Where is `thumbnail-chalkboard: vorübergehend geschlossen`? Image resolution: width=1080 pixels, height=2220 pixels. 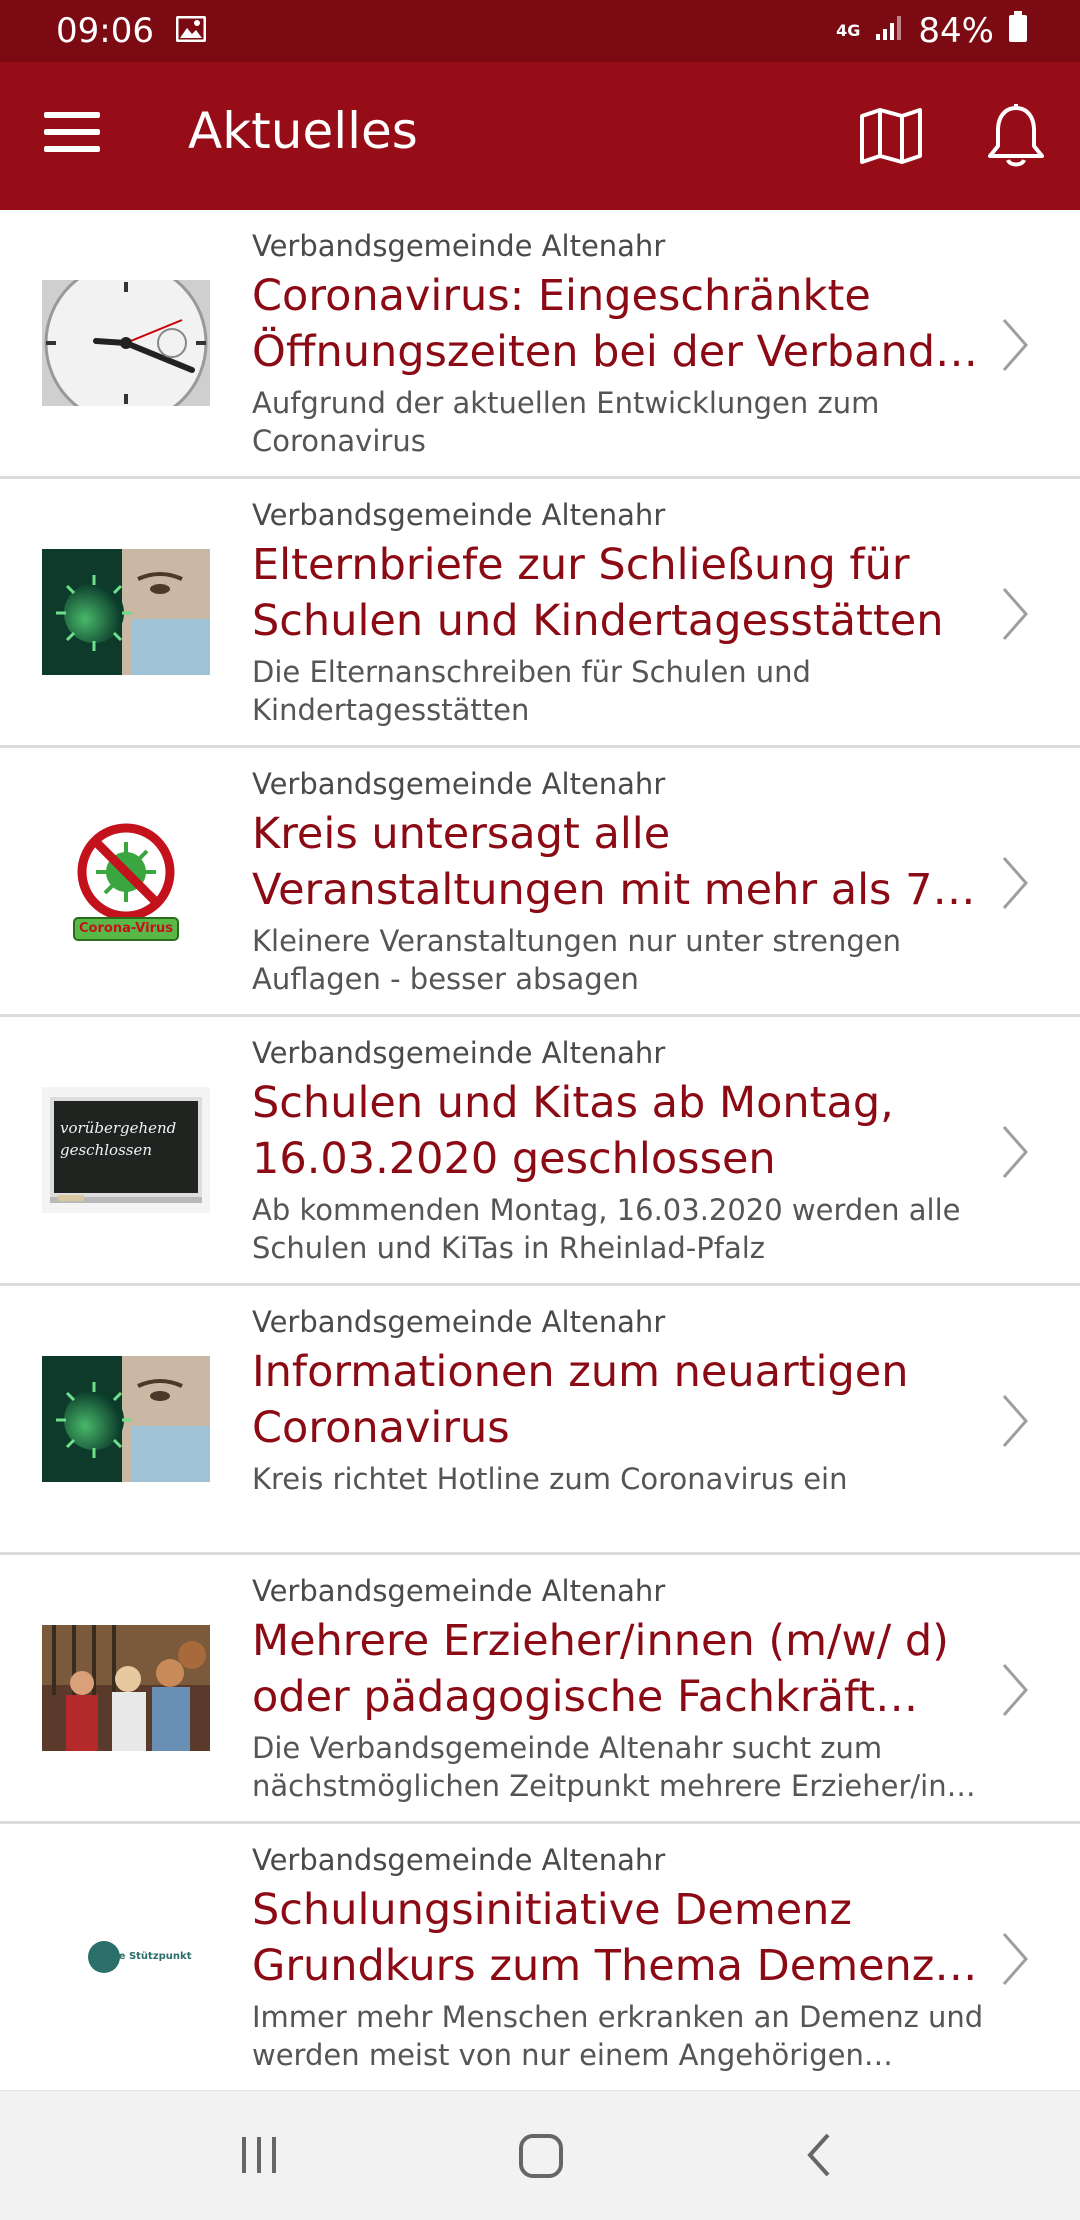
thumbnail-chalkboard: vorübergehend geschlossen is located at coordinates (126, 1150).